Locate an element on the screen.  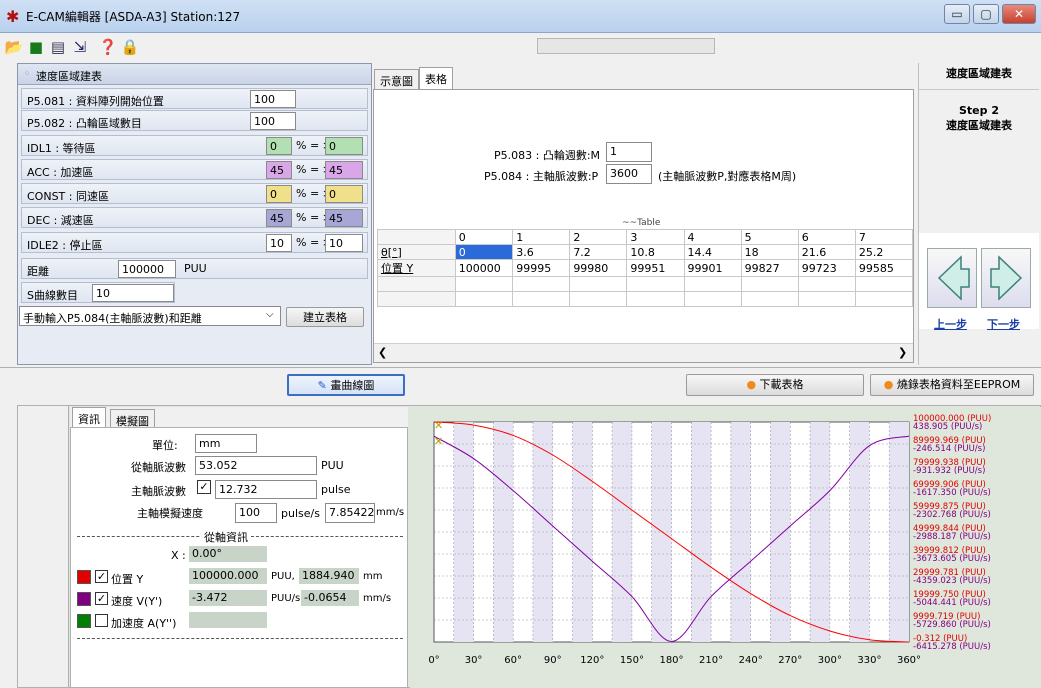
close-button: ✕ is located at coordinates (1019, 14).